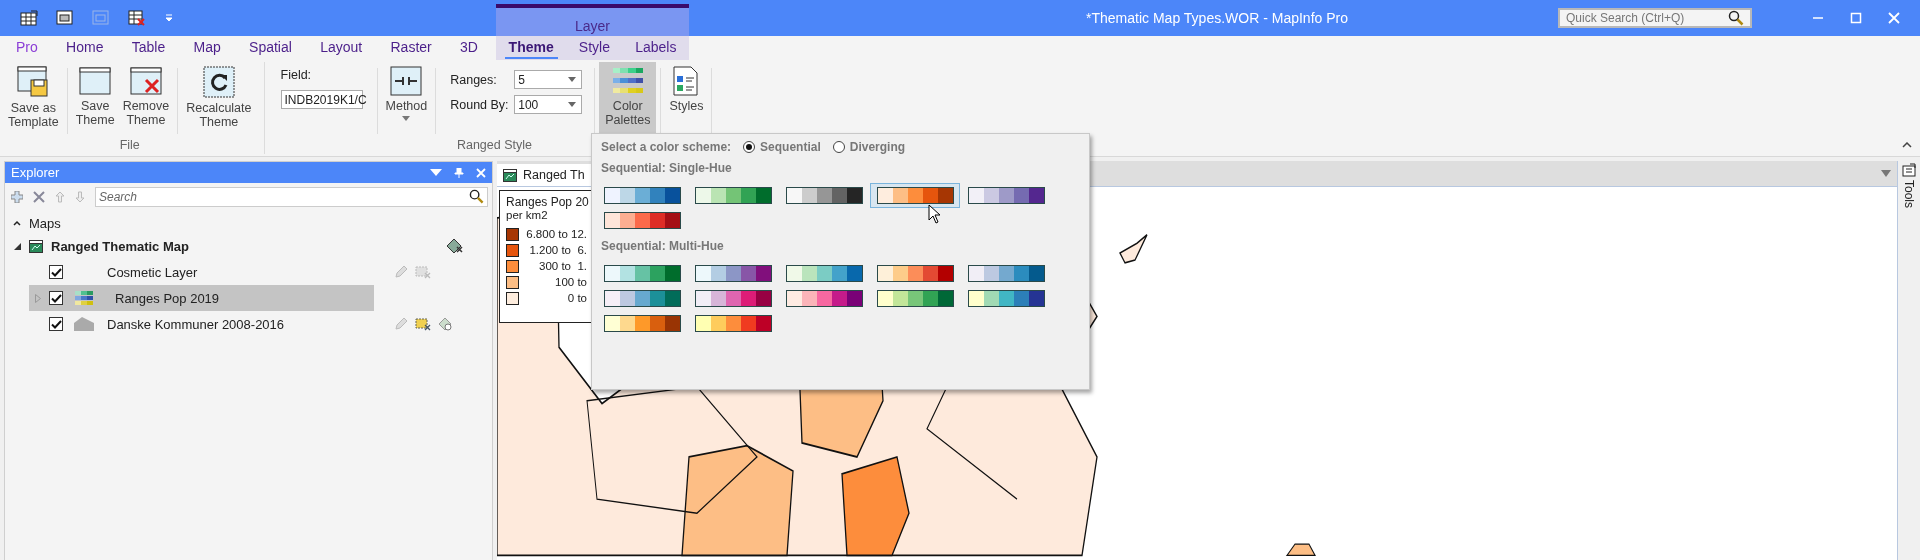 The height and width of the screenshot is (560, 1920). I want to click on ribbon-tab: Spatial, so click(270, 48).